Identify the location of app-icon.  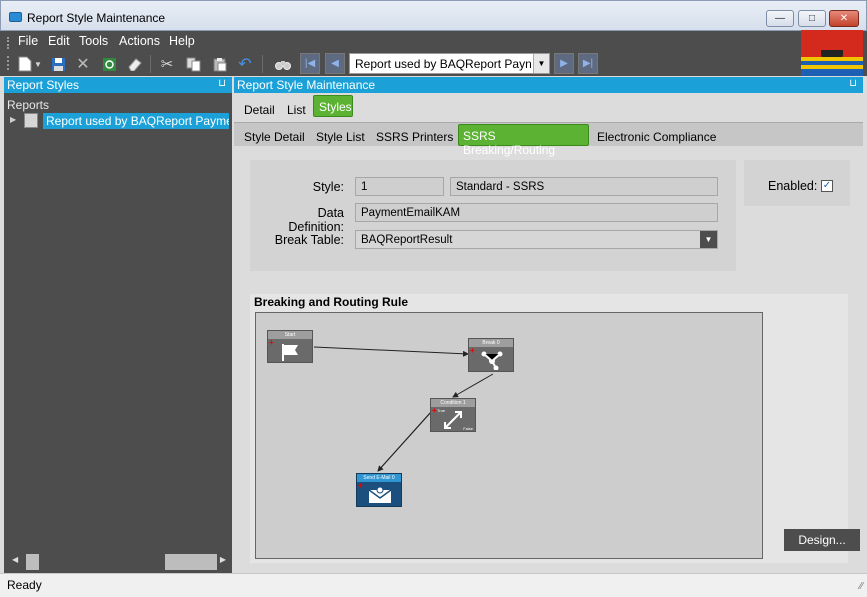
(15, 17).